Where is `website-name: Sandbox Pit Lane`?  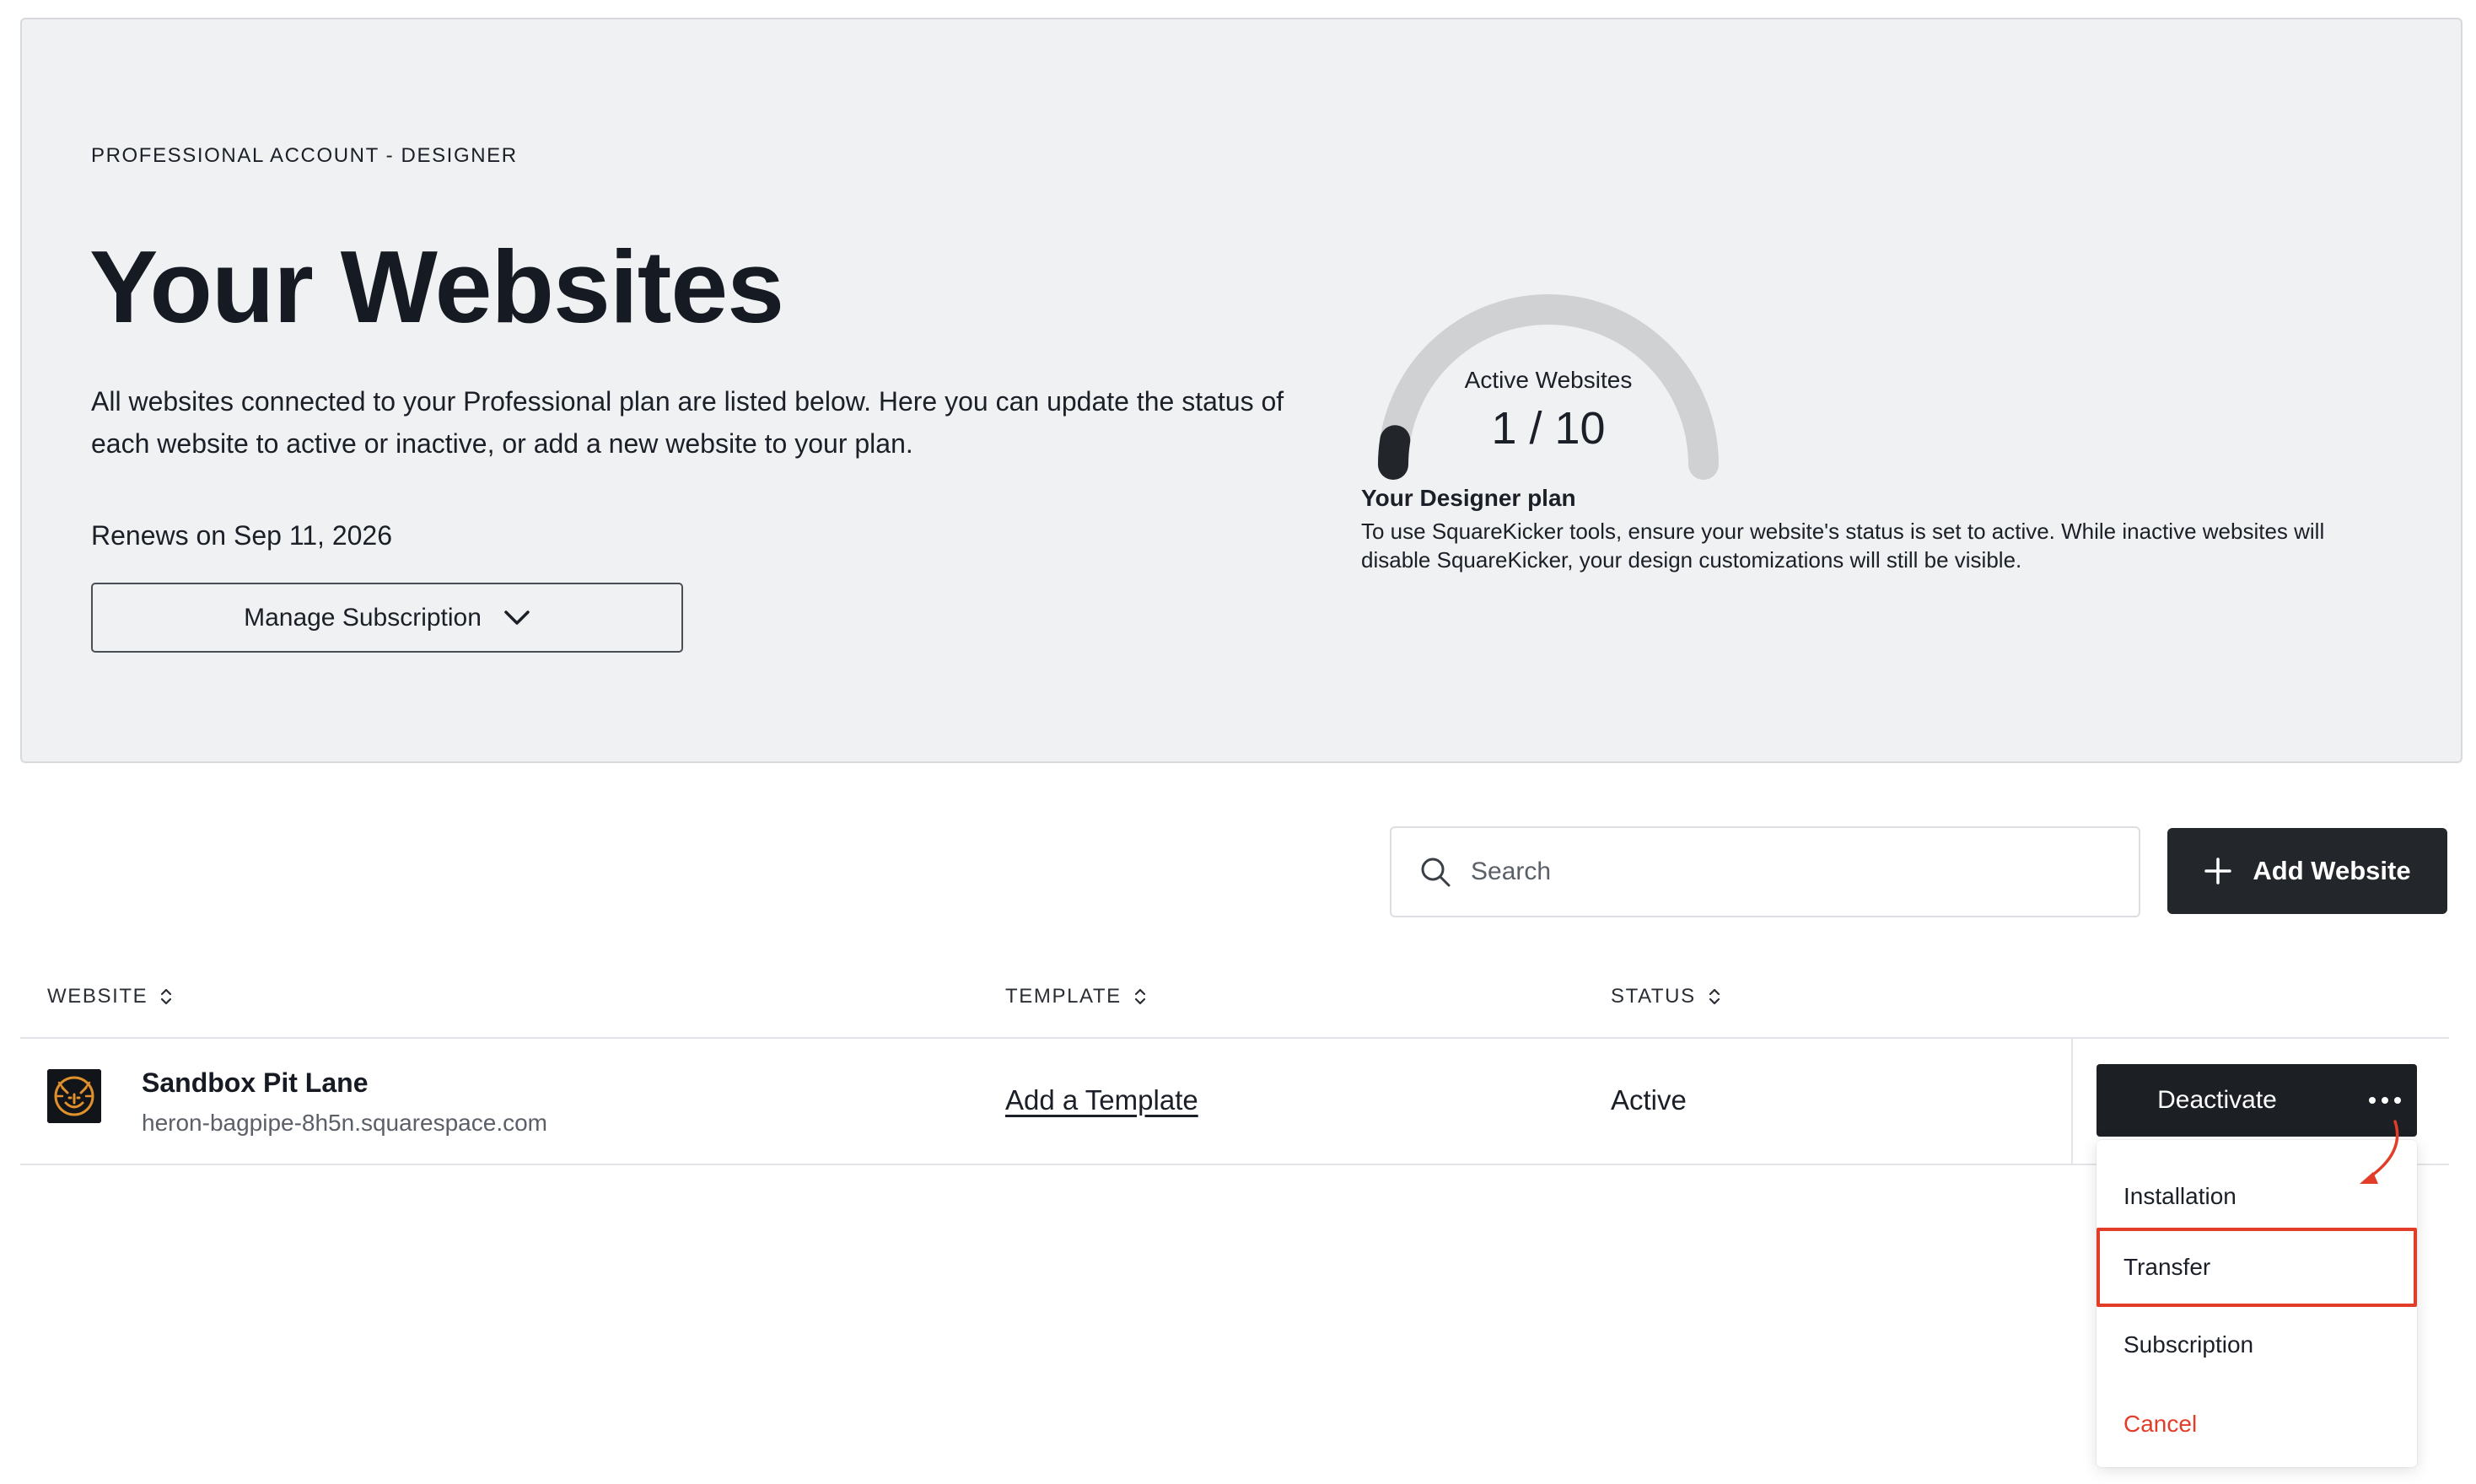
website-name: Sandbox Pit Lane is located at coordinates (255, 1083).